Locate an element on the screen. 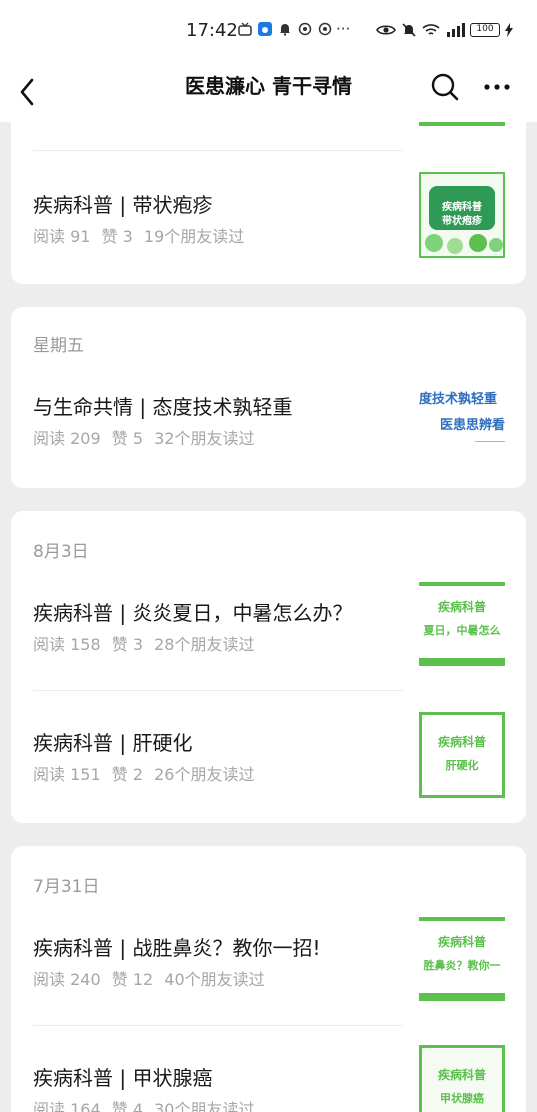  article-title: 疾病科普 | 炎炎夏日，中暑怎么办？ is located at coordinates (193, 613).